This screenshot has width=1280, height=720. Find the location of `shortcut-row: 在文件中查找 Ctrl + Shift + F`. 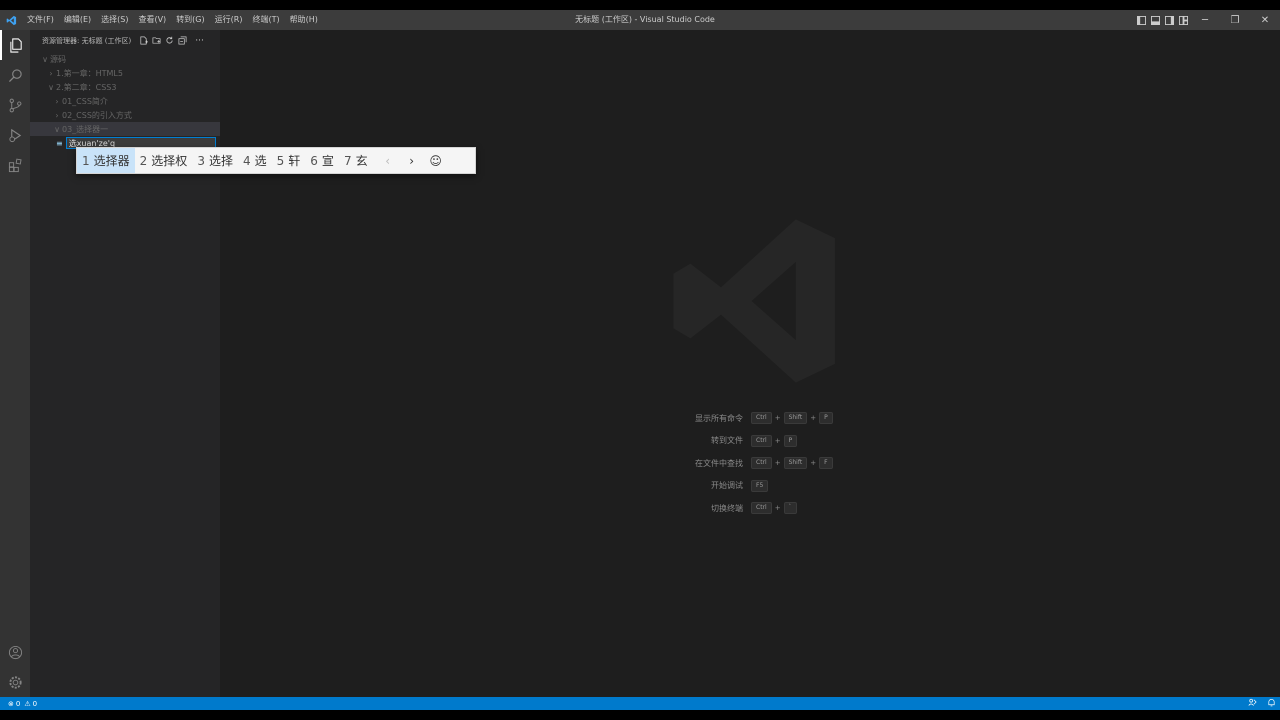

shortcut-row: 在文件中查找 Ctrl + Shift + F is located at coordinates (760, 463).